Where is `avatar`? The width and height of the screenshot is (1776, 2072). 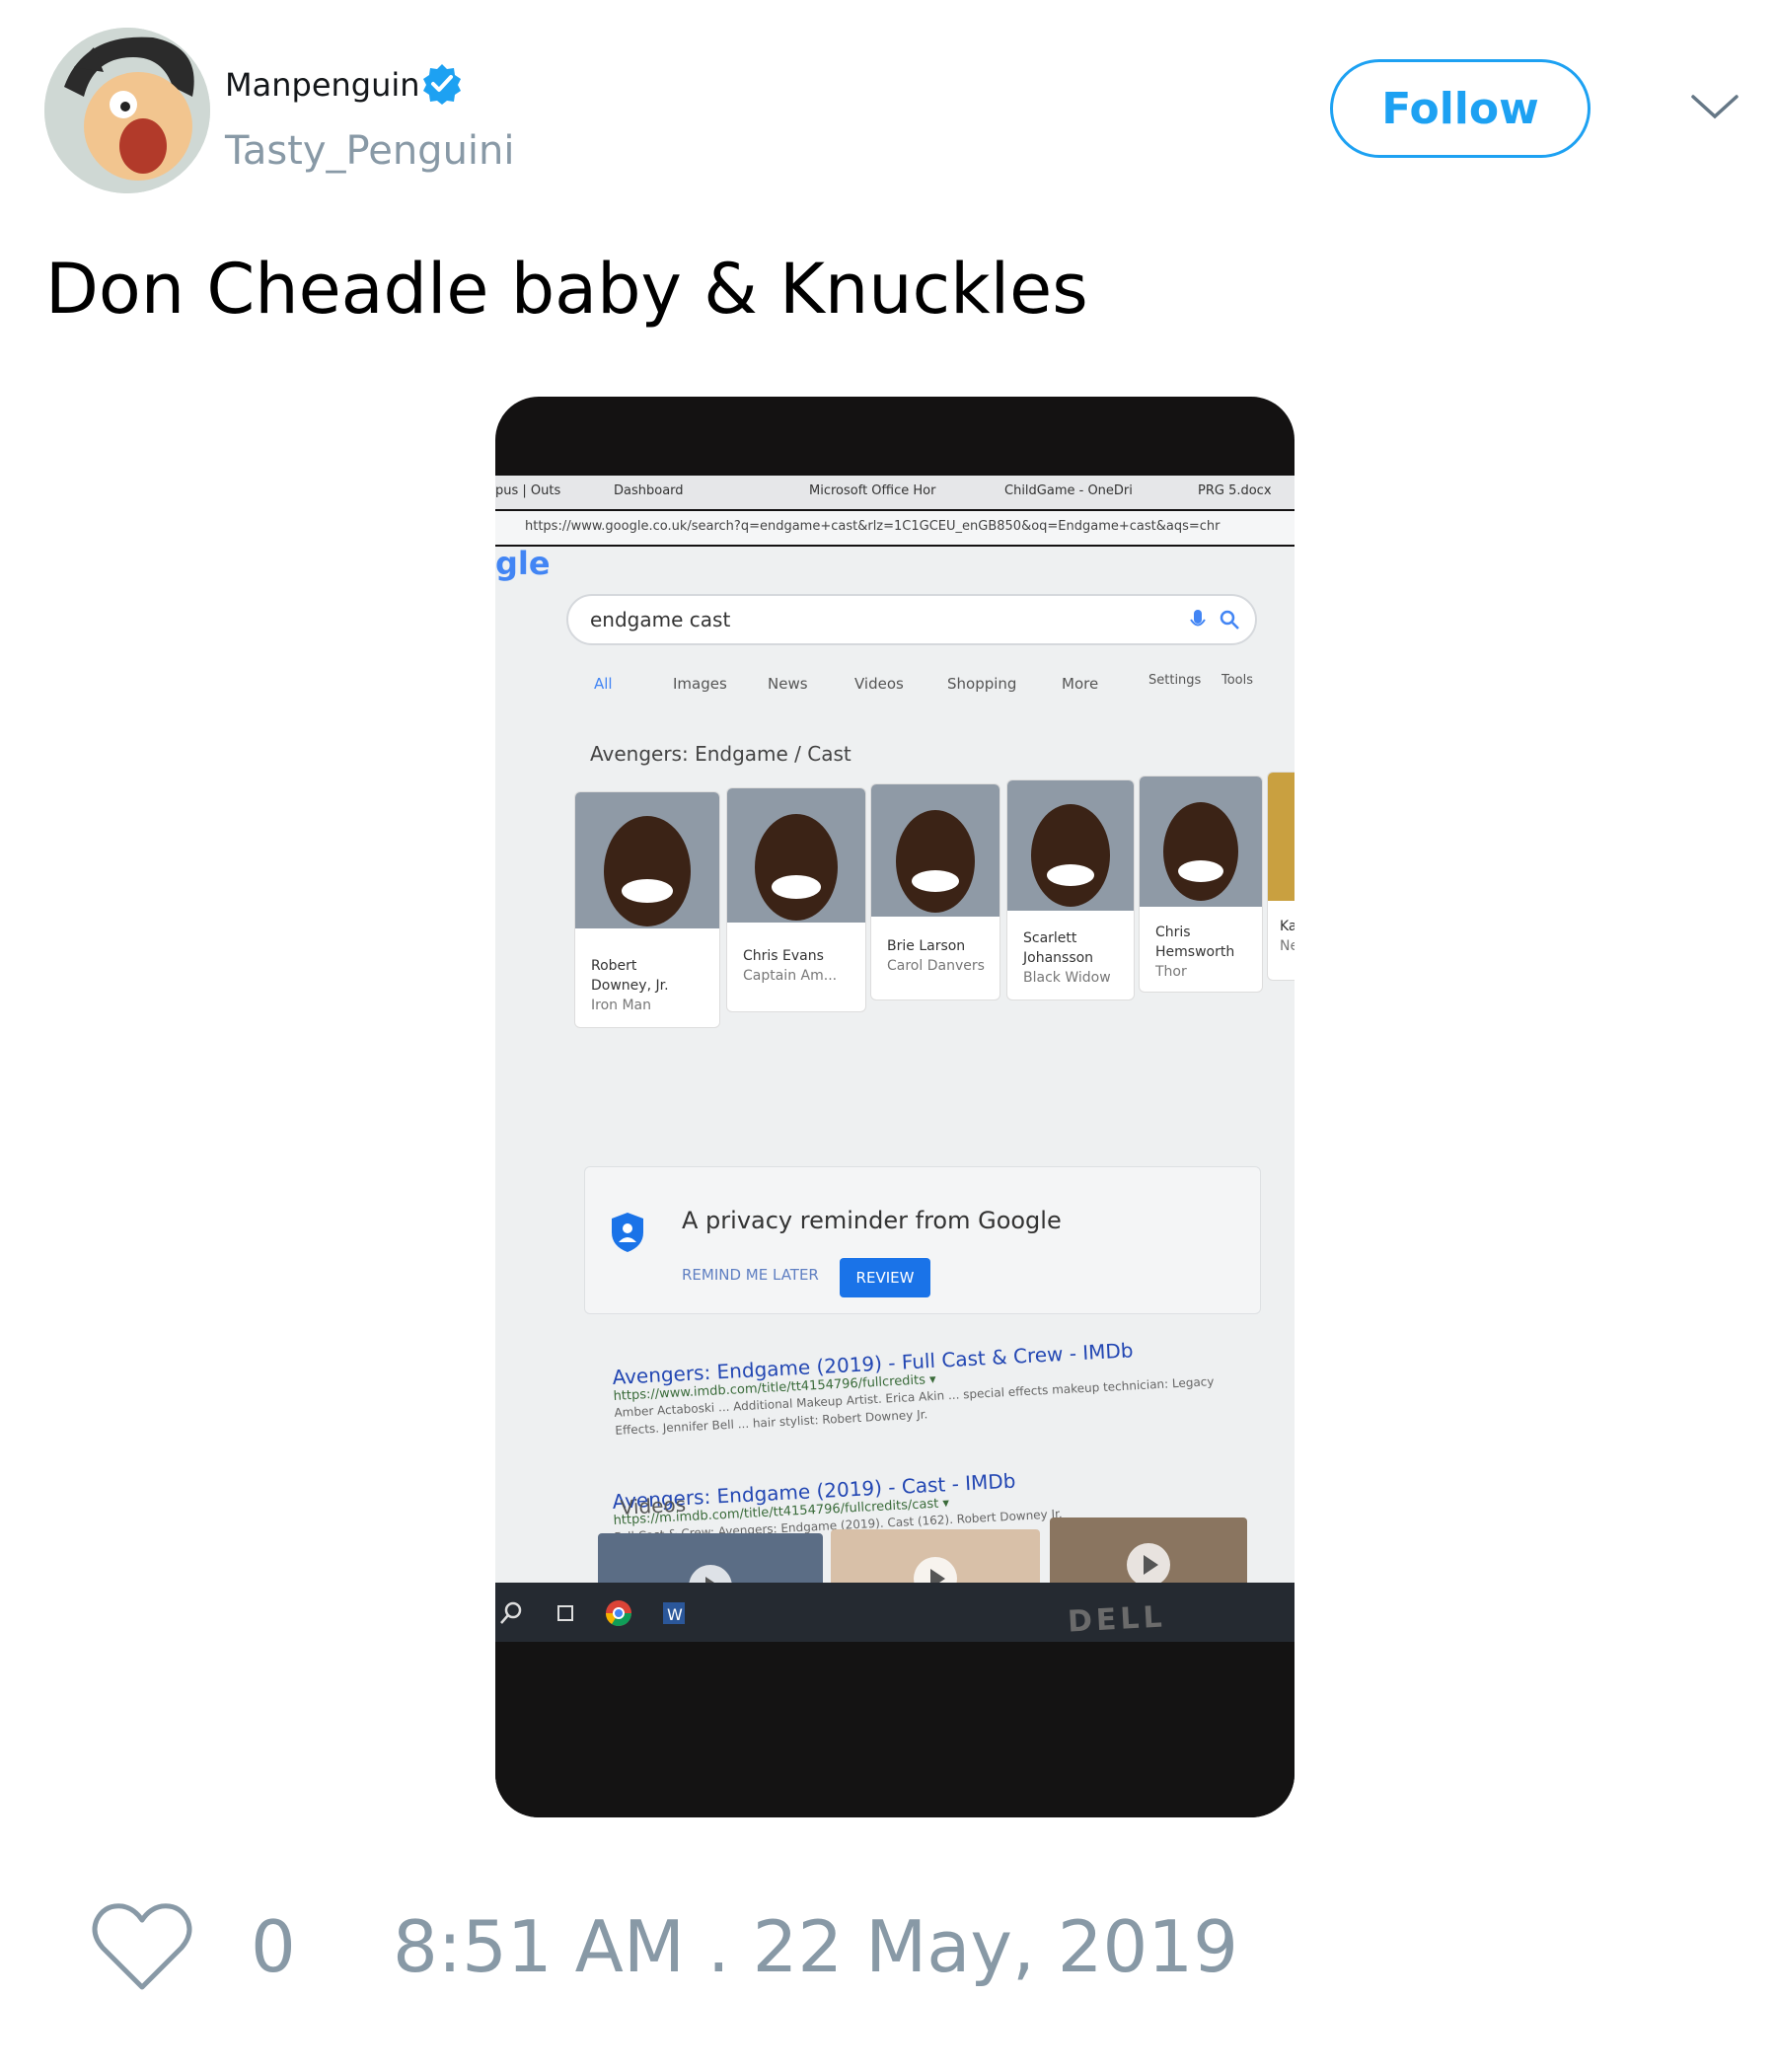 avatar is located at coordinates (127, 111).